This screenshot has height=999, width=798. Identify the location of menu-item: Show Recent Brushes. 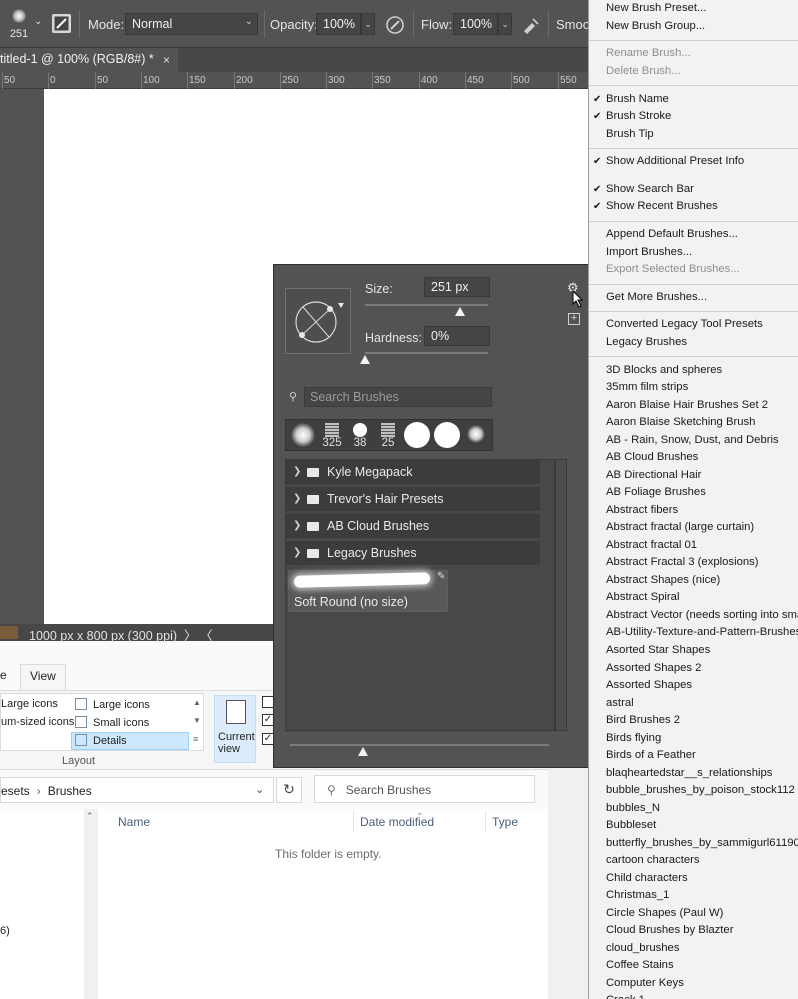
(662, 206).